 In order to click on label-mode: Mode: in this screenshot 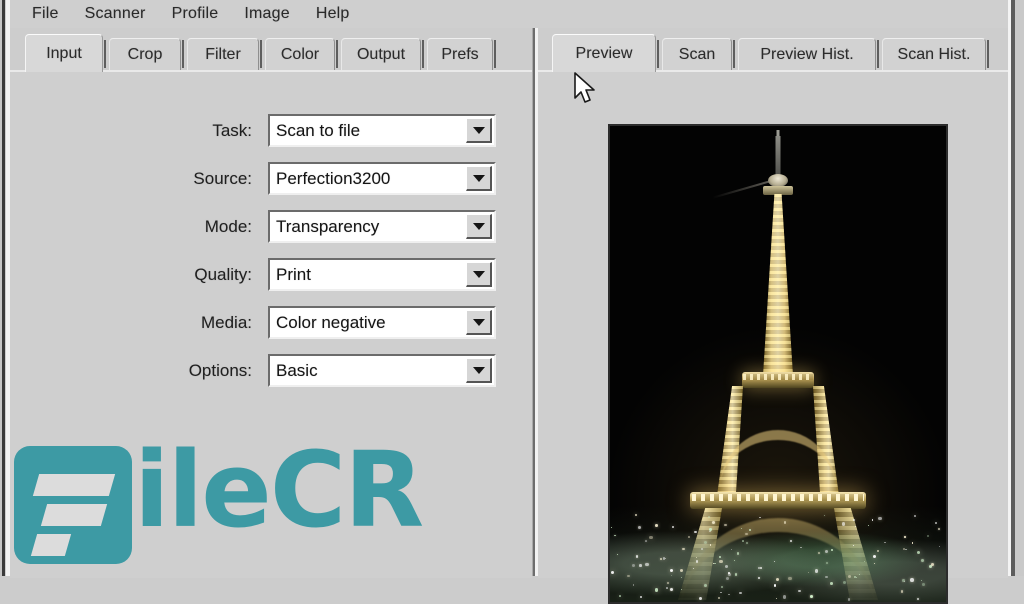, I will do `click(228, 226)`.